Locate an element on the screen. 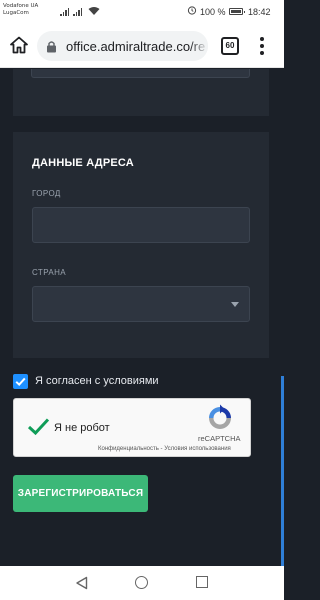 The image size is (320, 600). status-bar: Vodafone UA LugaCom 100 % 18:42 is located at coordinates (142, 12).